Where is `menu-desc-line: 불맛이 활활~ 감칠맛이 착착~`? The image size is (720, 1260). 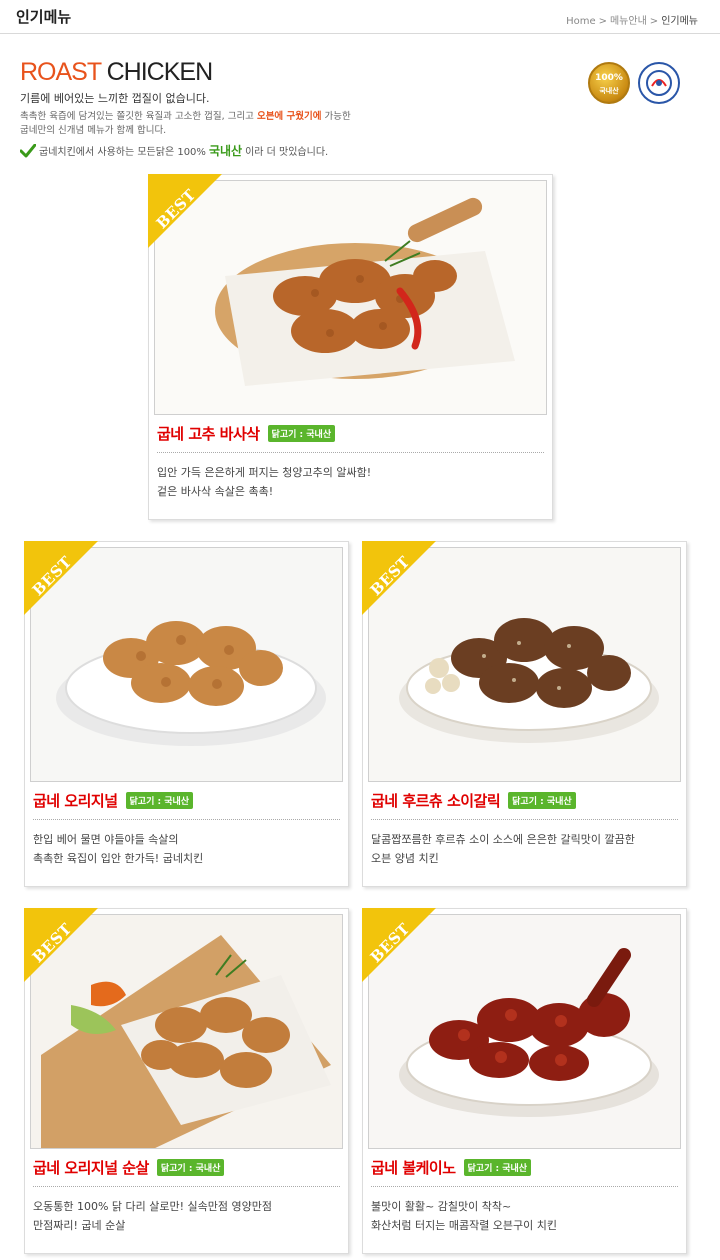
menu-desc-line: 불맛이 활활~ 감칠맛이 착착~ is located at coordinates (441, 1206).